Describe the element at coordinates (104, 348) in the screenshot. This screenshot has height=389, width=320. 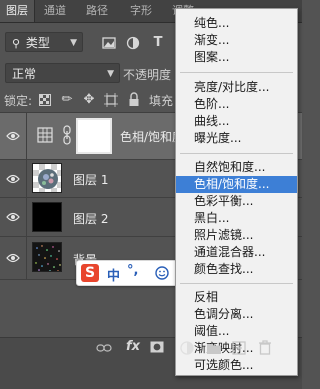
I see `link-layers-icon` at that location.